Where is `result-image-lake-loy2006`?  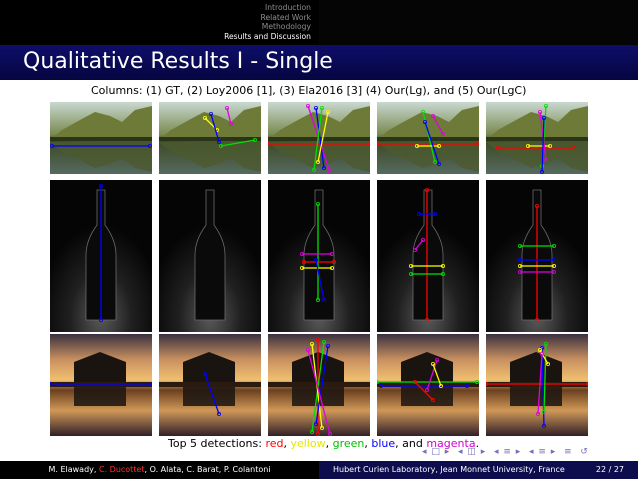 result-image-lake-loy2006 is located at coordinates (210, 138).